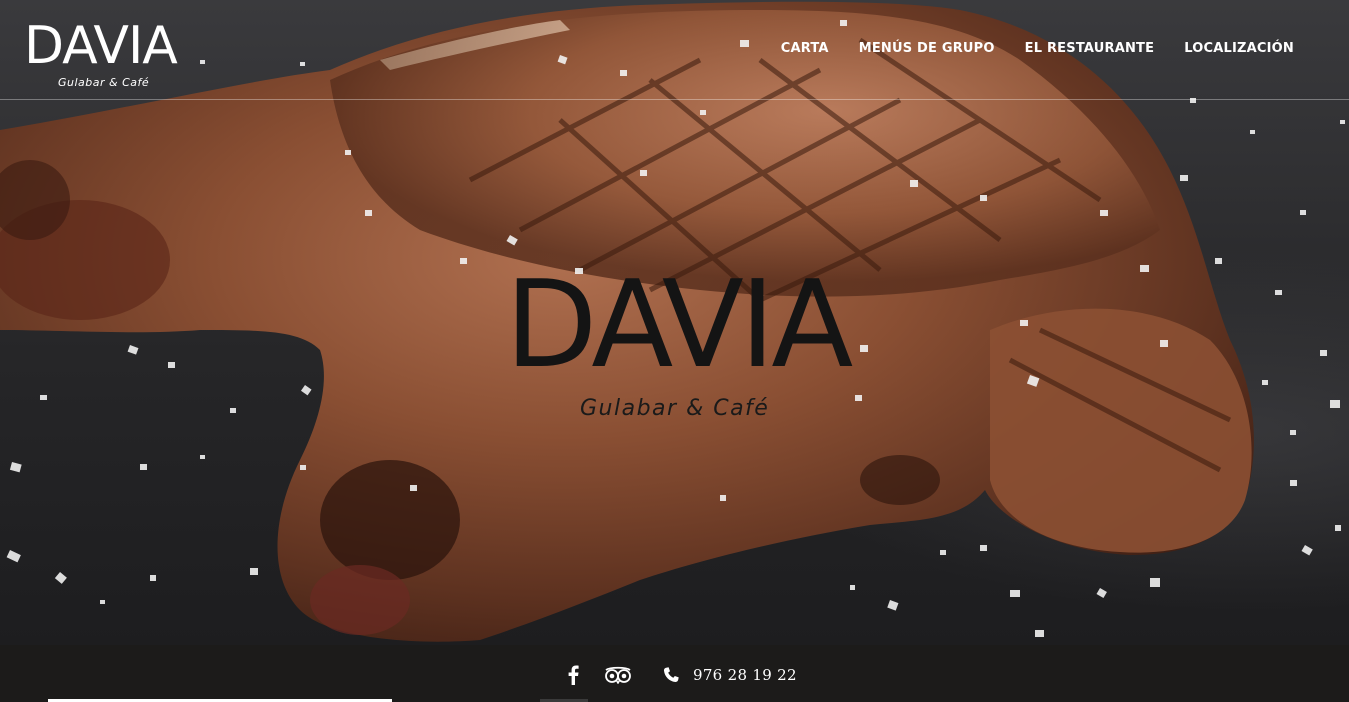 This screenshot has width=1349, height=702. What do you see at coordinates (101, 46) in the screenshot?
I see `logo-wordmark: DAVIA` at bounding box center [101, 46].